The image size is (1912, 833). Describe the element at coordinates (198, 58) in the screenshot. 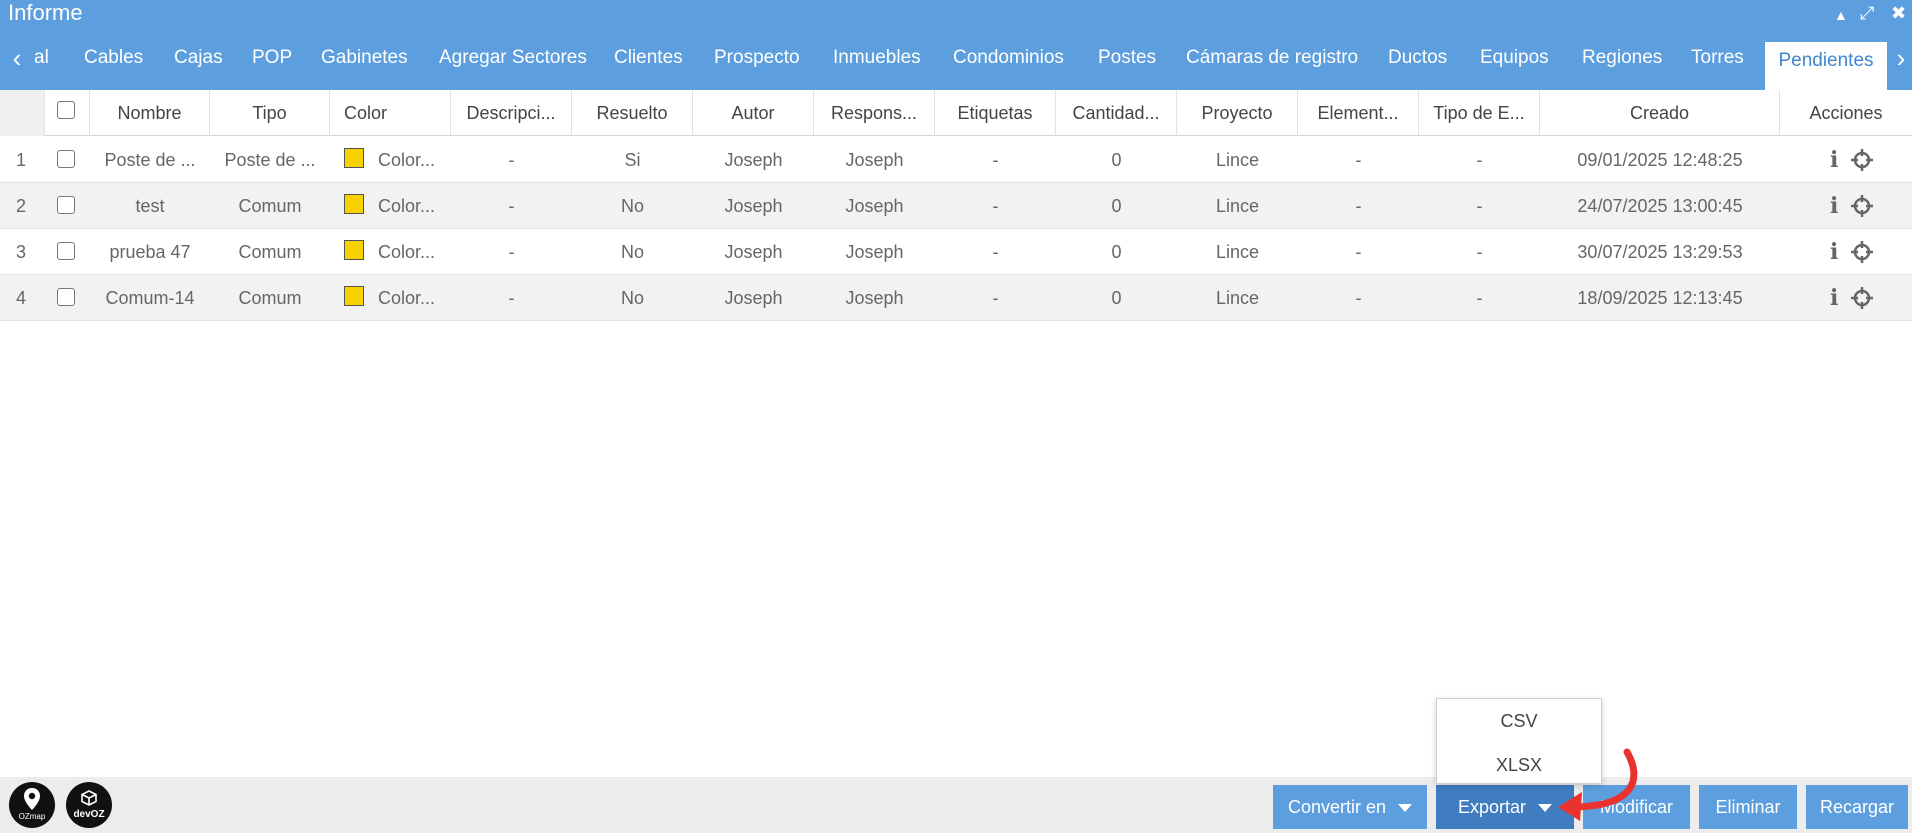

I see `tab-cajas: Cajas` at that location.